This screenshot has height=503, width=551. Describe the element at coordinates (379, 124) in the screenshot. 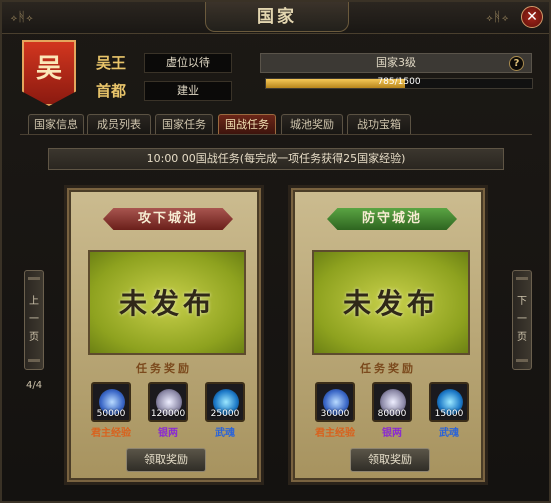

I see `tab-merit-chests: 战功宝箱` at that location.